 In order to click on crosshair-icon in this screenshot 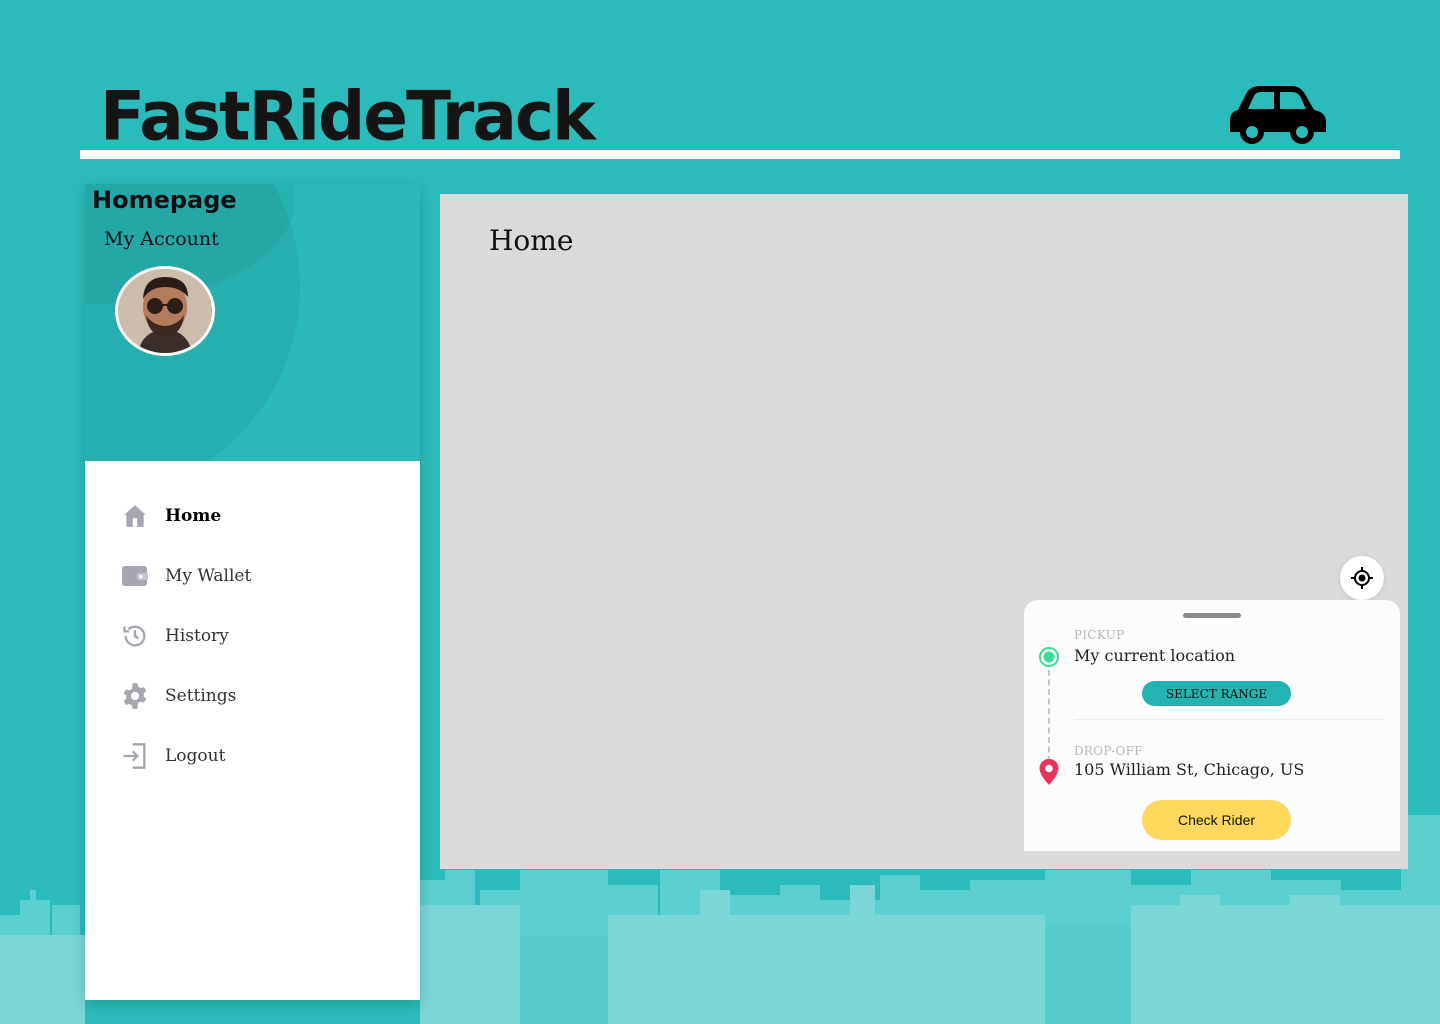, I will do `click(1362, 578)`.